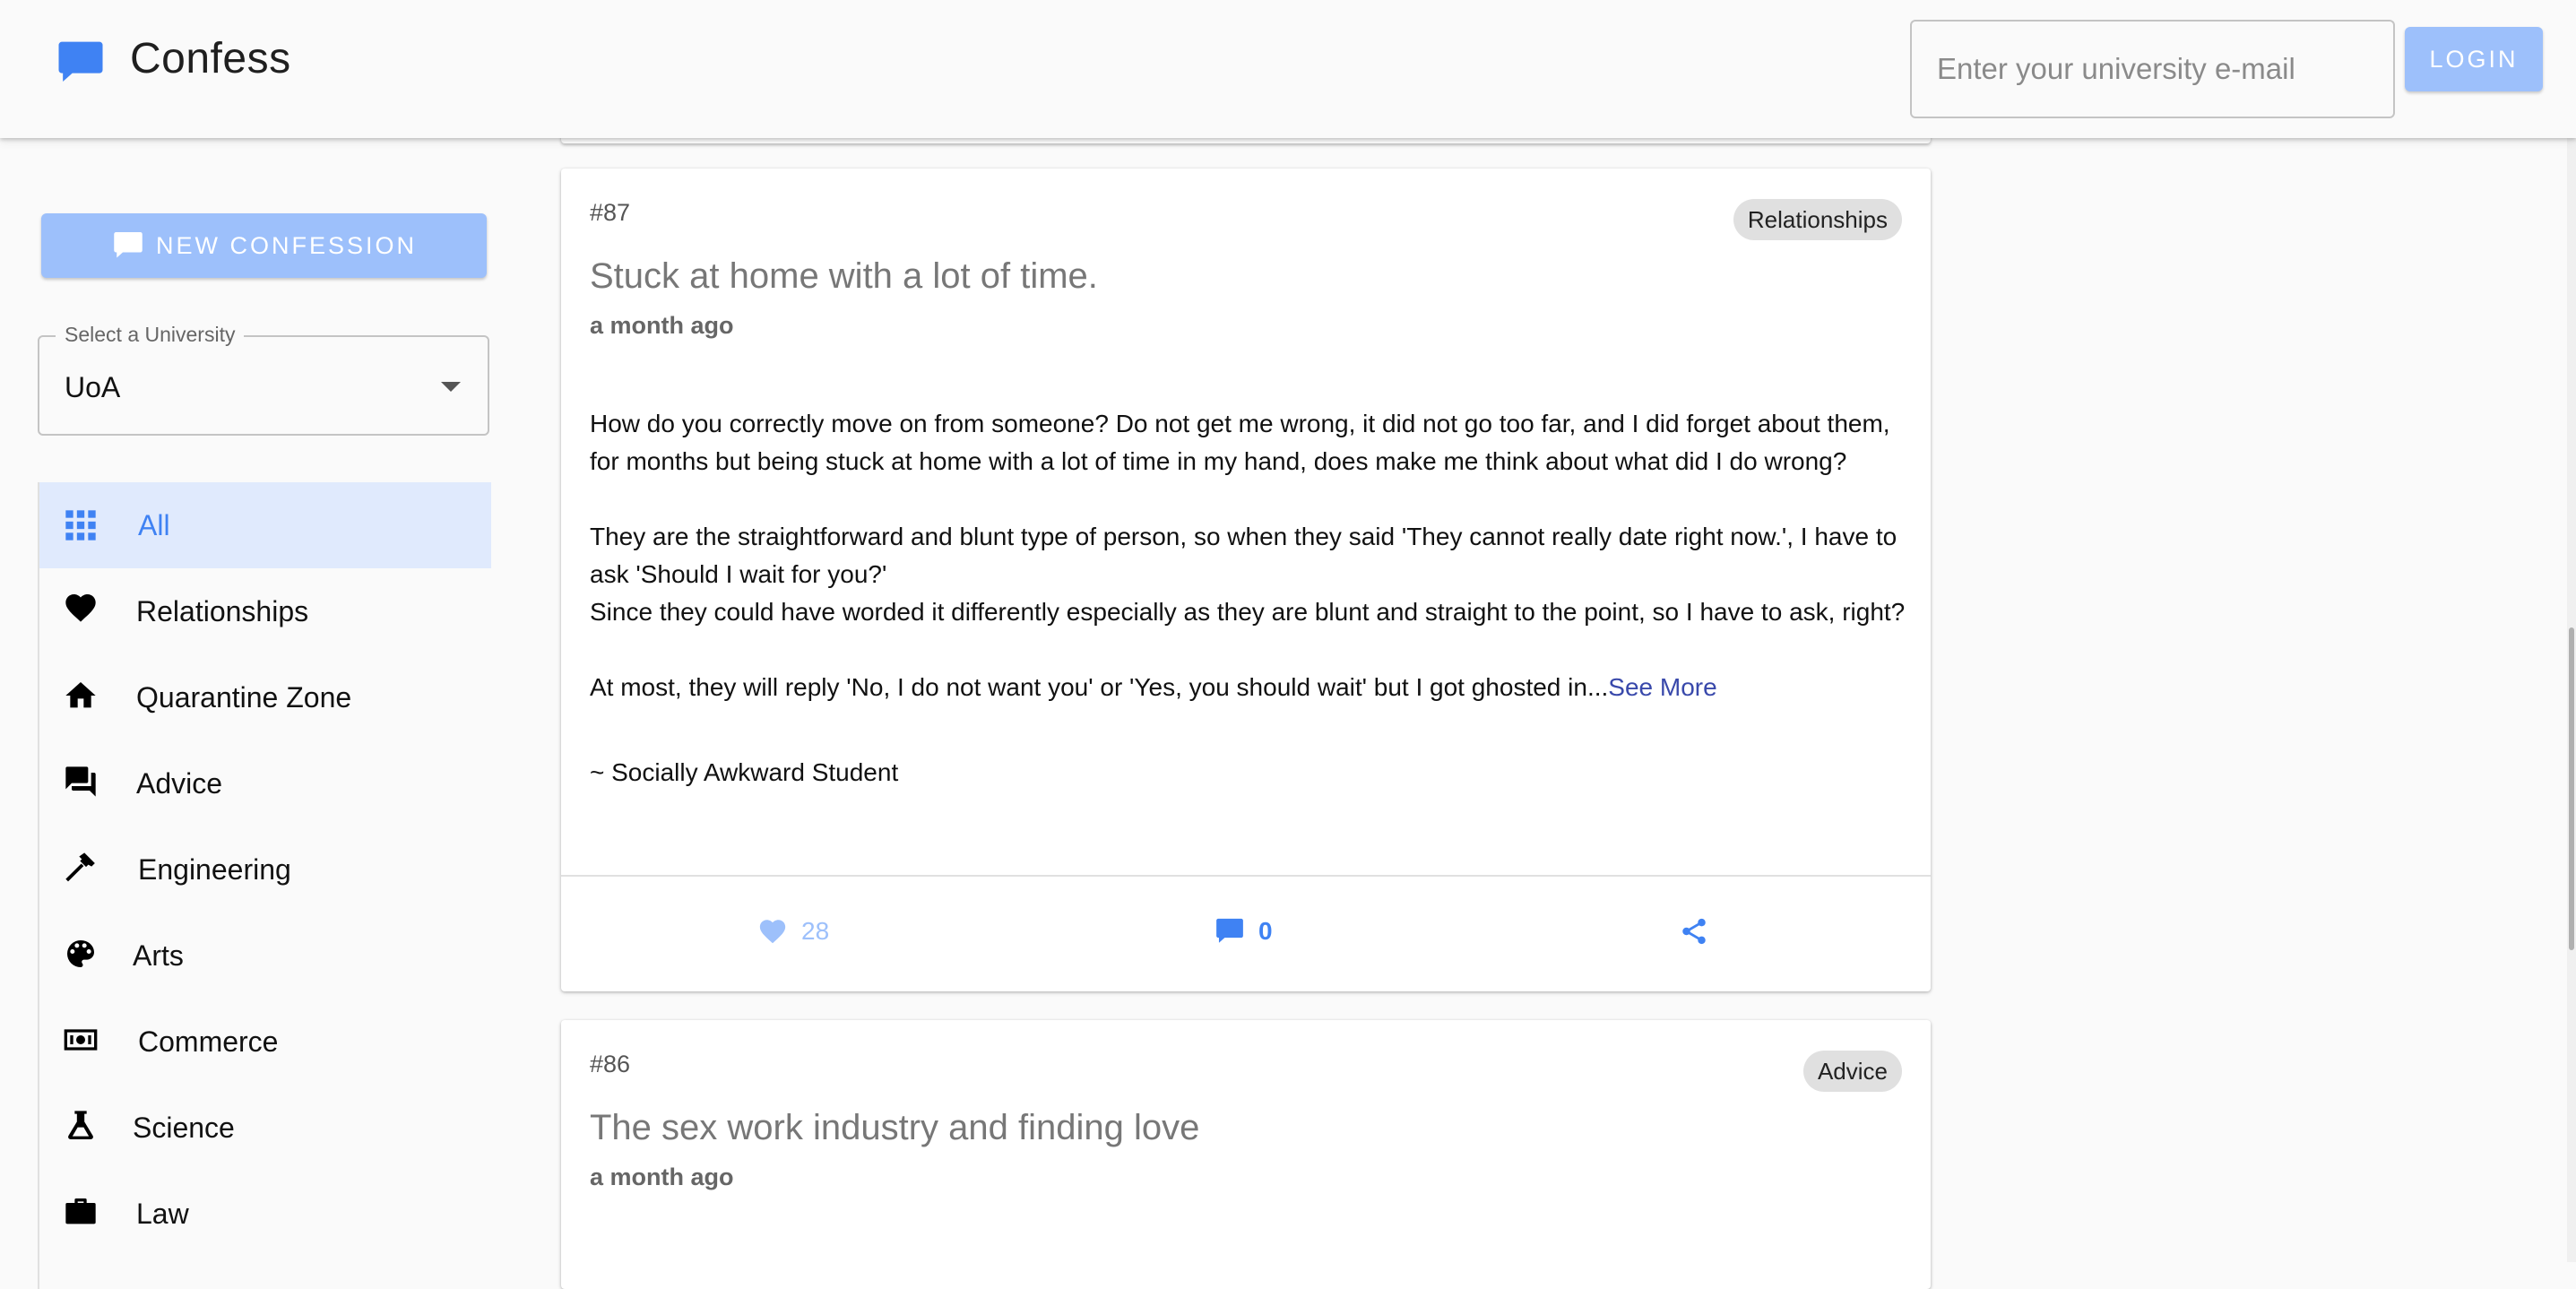 This screenshot has height=1289, width=2576. Describe the element at coordinates (1288, 69) in the screenshot. I see `app-header: Confess LOGIN` at that location.